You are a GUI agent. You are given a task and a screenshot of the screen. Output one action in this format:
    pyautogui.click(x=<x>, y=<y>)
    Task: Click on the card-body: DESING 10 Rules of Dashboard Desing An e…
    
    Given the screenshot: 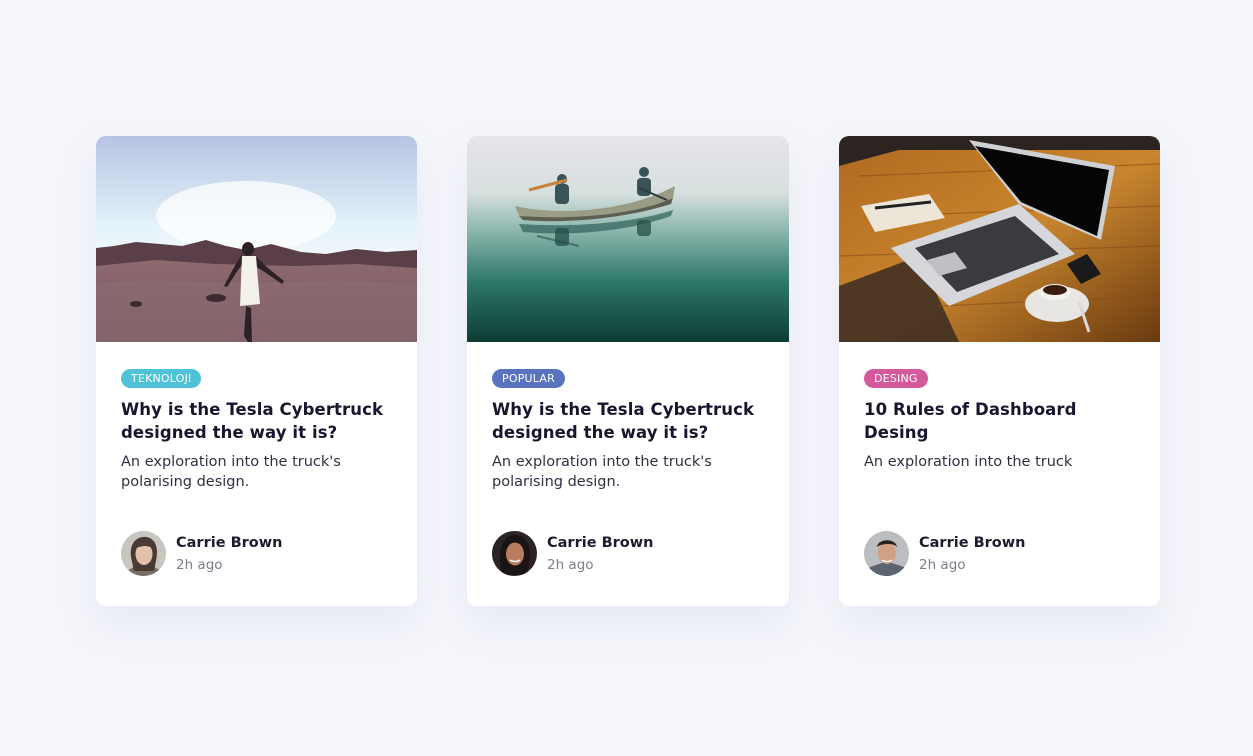 What is the action you would take?
    pyautogui.click(x=1003, y=419)
    